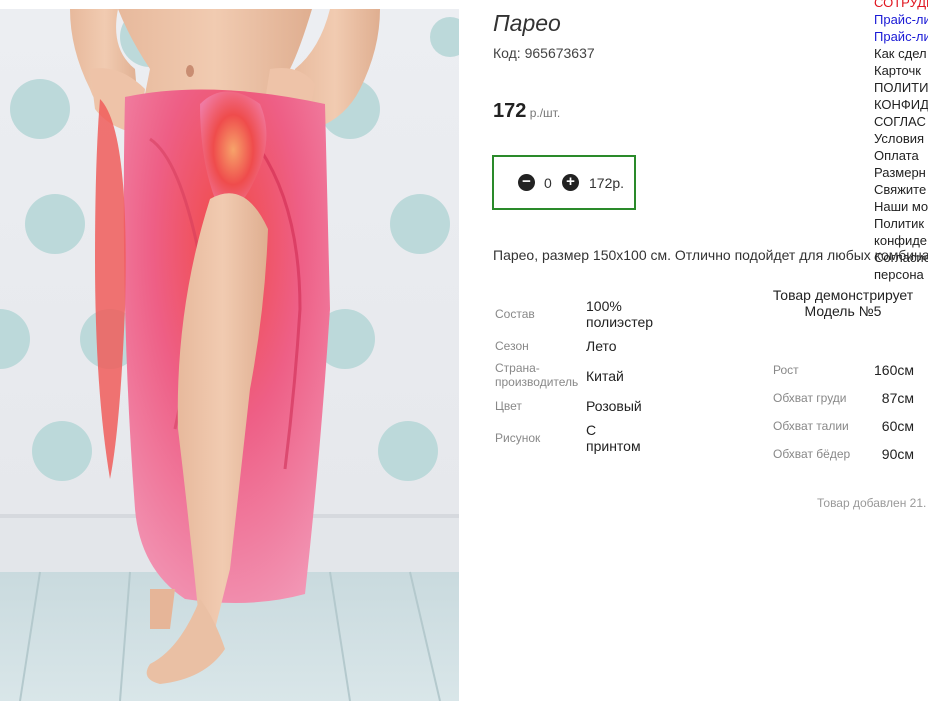  Describe the element at coordinates (901, 206) in the screenshot. I see `side-menu-item: Наши мо` at that location.